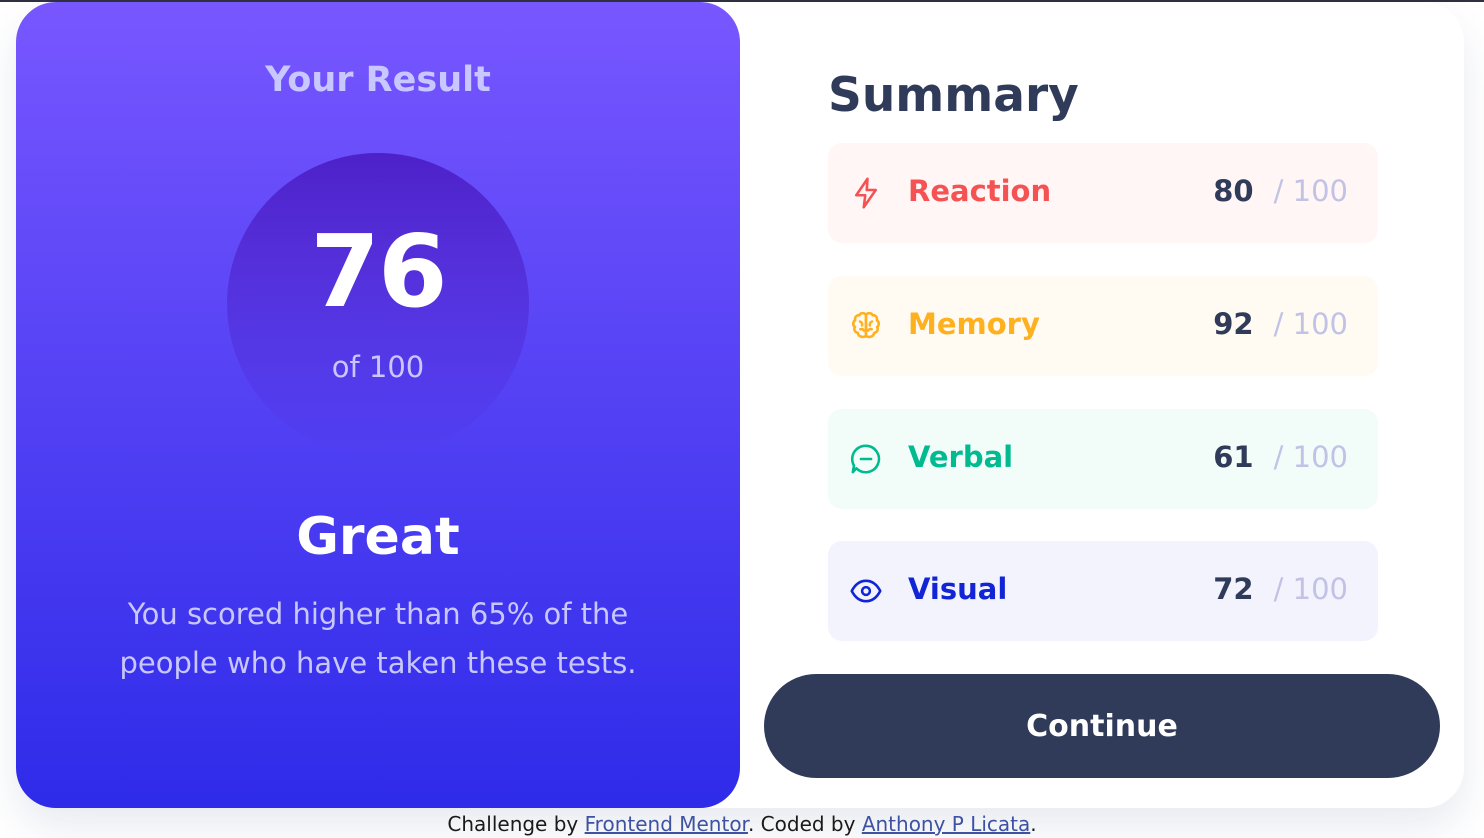 Image resolution: width=1484 pixels, height=838 pixels. Describe the element at coordinates (1103, 193) in the screenshot. I see `summary-item-reaction: Reaction 80 / 100` at that location.